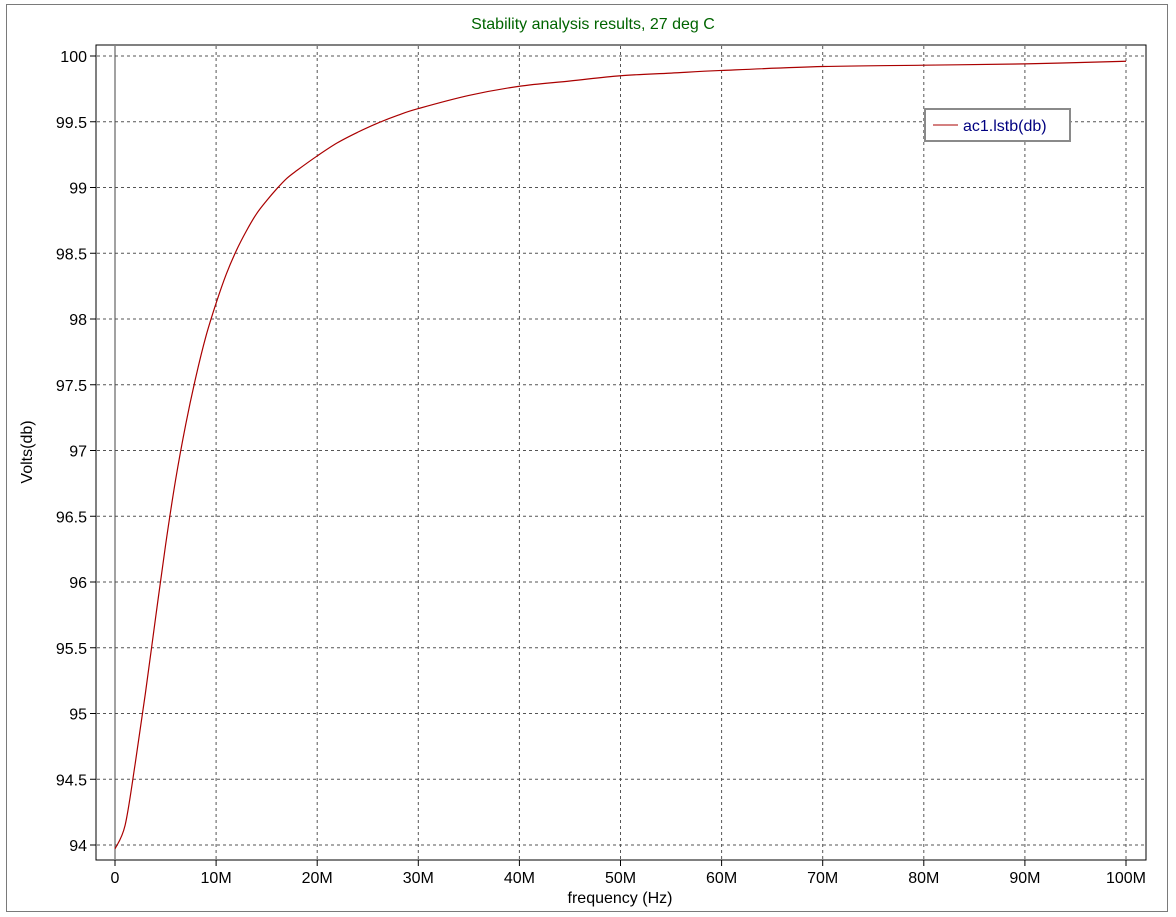 Image resolution: width=1176 pixels, height=917 pixels. Describe the element at coordinates (216, 878) in the screenshot. I see `x-tick-label: 10M` at that location.